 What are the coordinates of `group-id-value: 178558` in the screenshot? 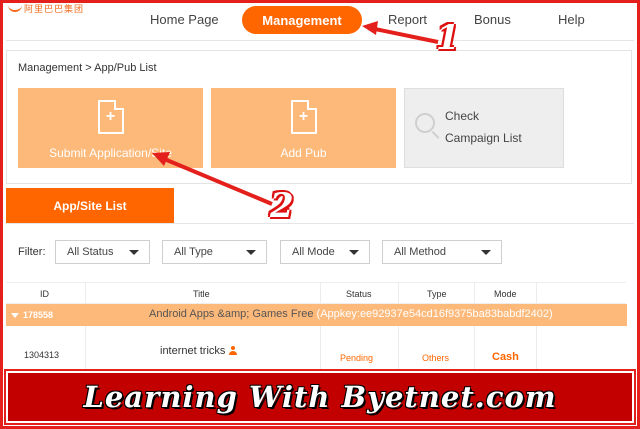 It's located at (38, 315).